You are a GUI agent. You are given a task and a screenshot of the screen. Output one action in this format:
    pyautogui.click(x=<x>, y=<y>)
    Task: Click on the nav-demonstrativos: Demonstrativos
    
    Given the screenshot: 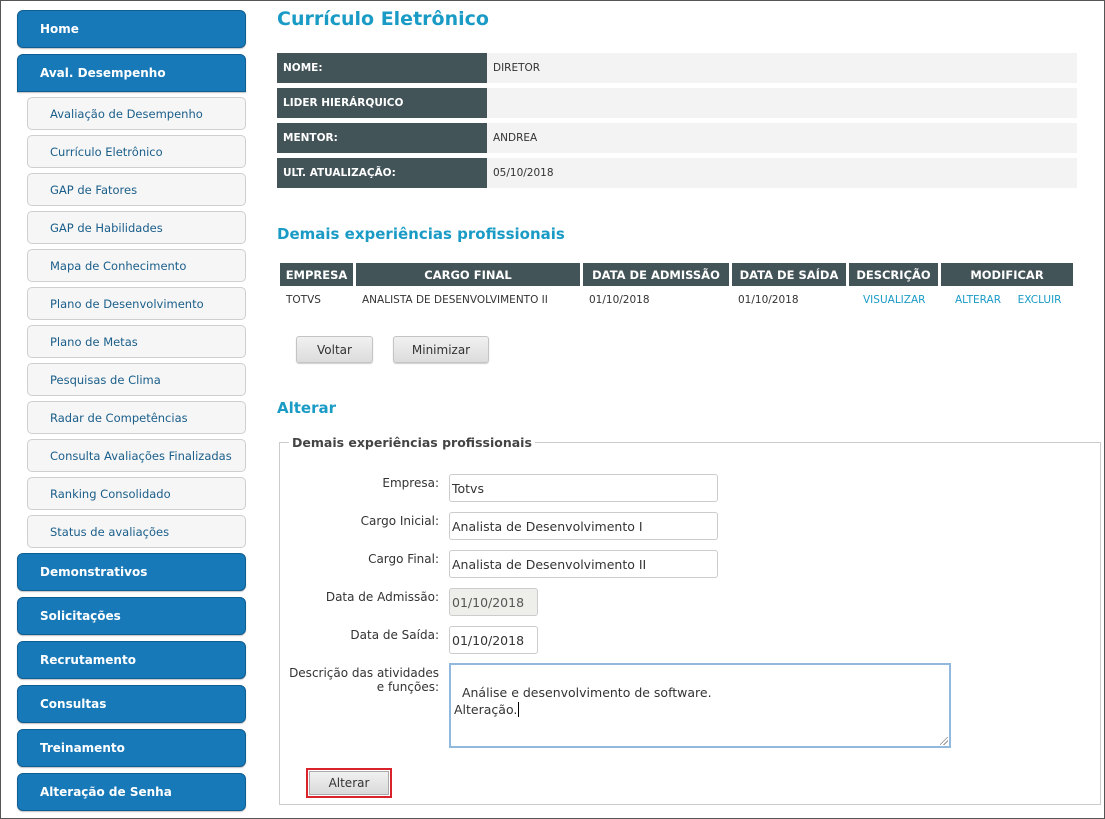 What is the action you would take?
    pyautogui.click(x=131, y=572)
    